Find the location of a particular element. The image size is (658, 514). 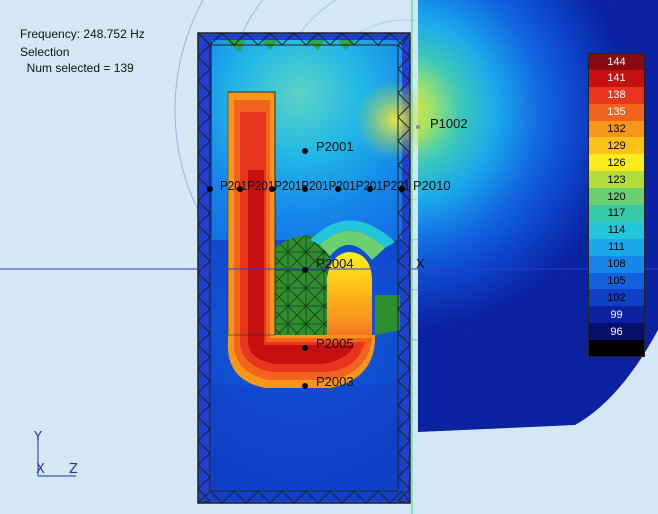

selection-count: Num selected = 139 is located at coordinates (77, 68).